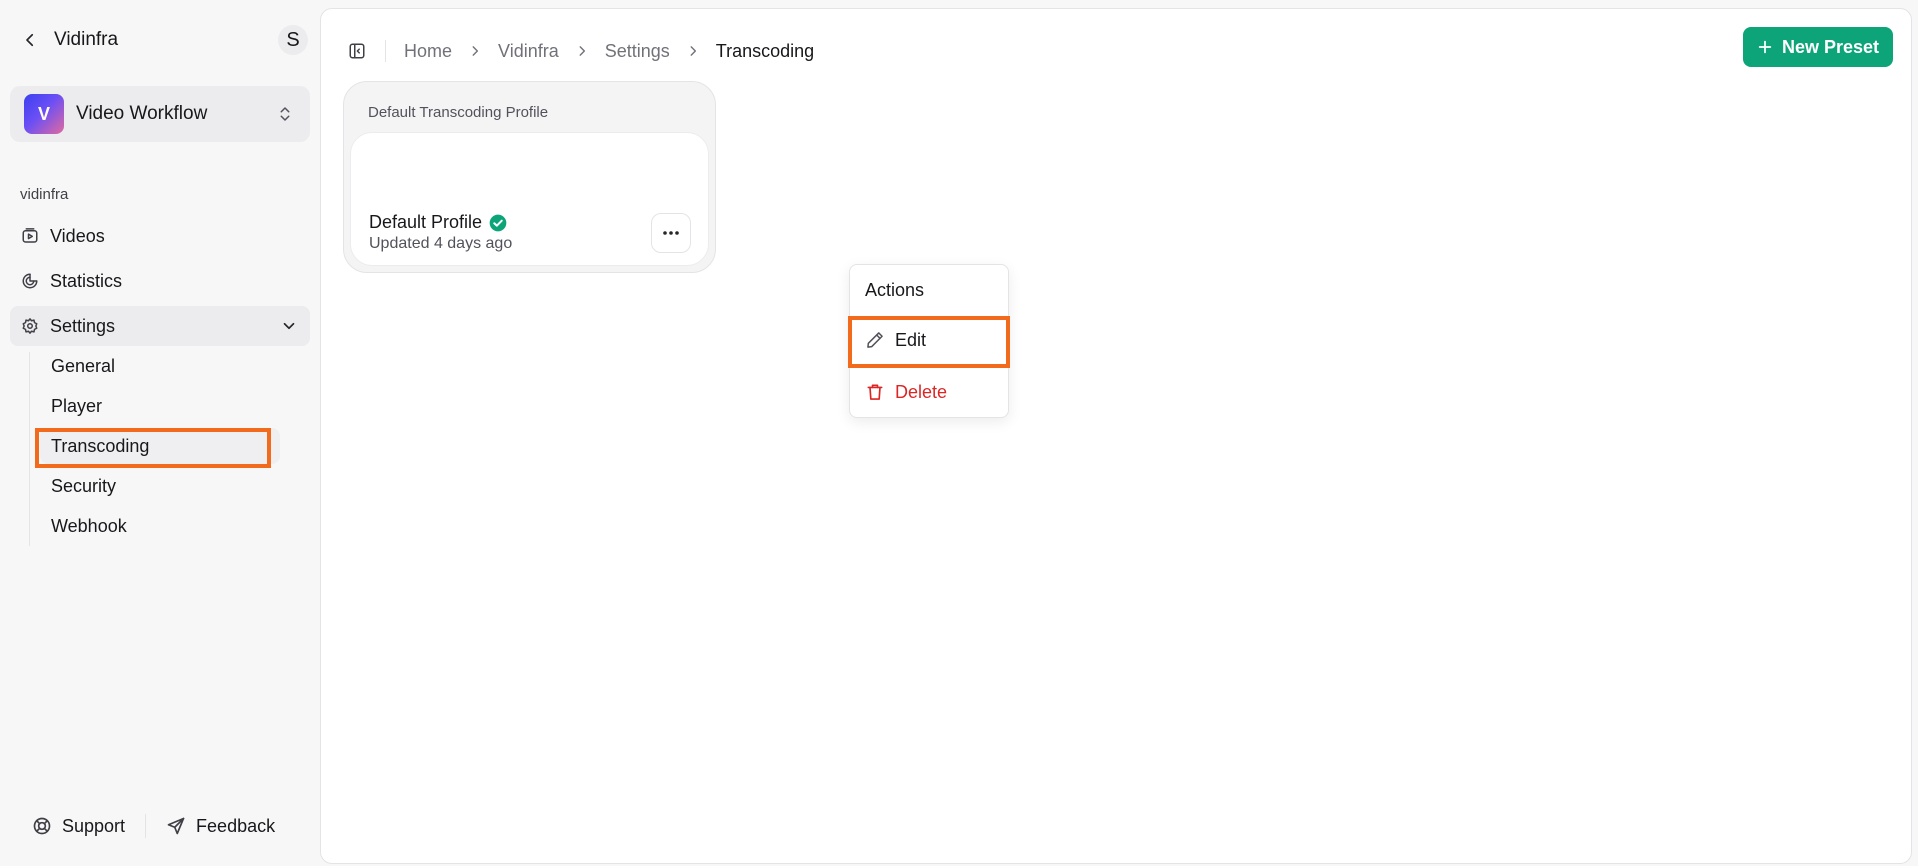 The image size is (1918, 866). I want to click on menu-item-edit: Edit, so click(929, 340).